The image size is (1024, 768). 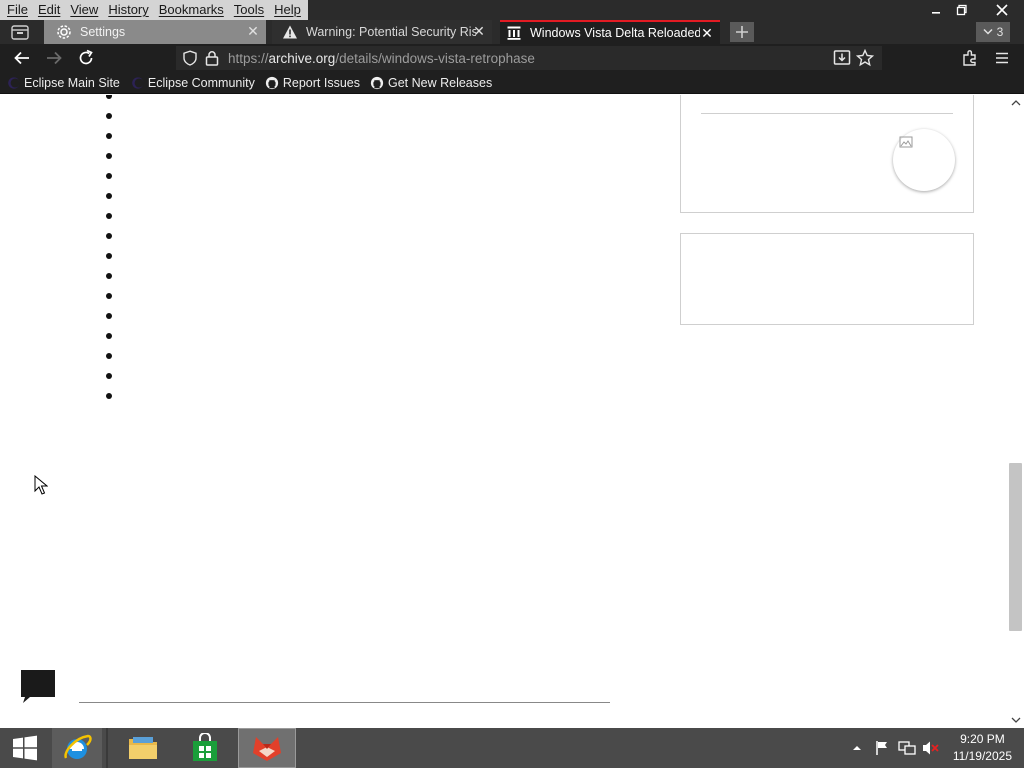 I want to click on taskbar-divider, so click(x=107, y=748).